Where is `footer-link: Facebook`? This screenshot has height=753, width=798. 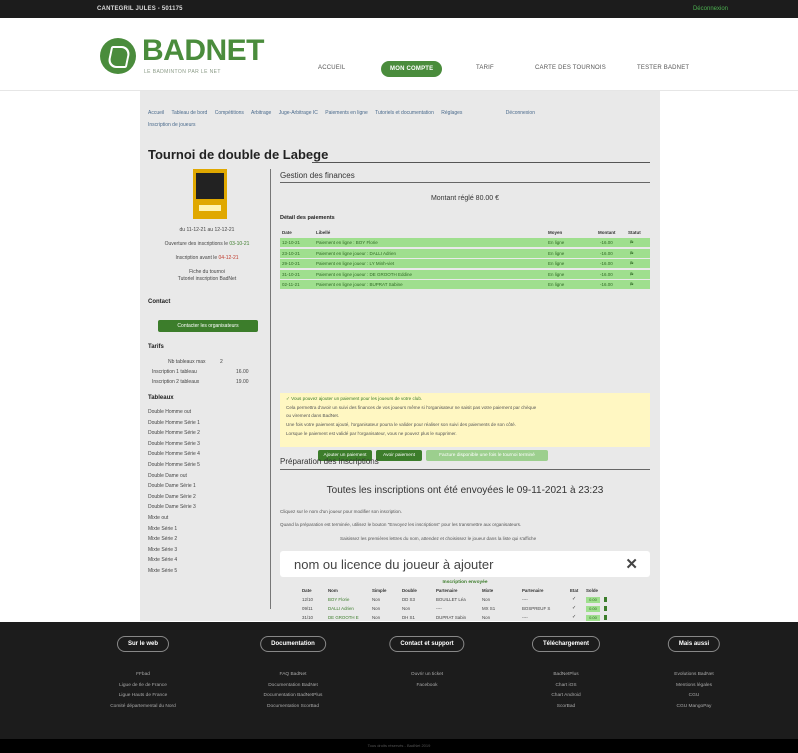 footer-link: Facebook is located at coordinates (427, 685).